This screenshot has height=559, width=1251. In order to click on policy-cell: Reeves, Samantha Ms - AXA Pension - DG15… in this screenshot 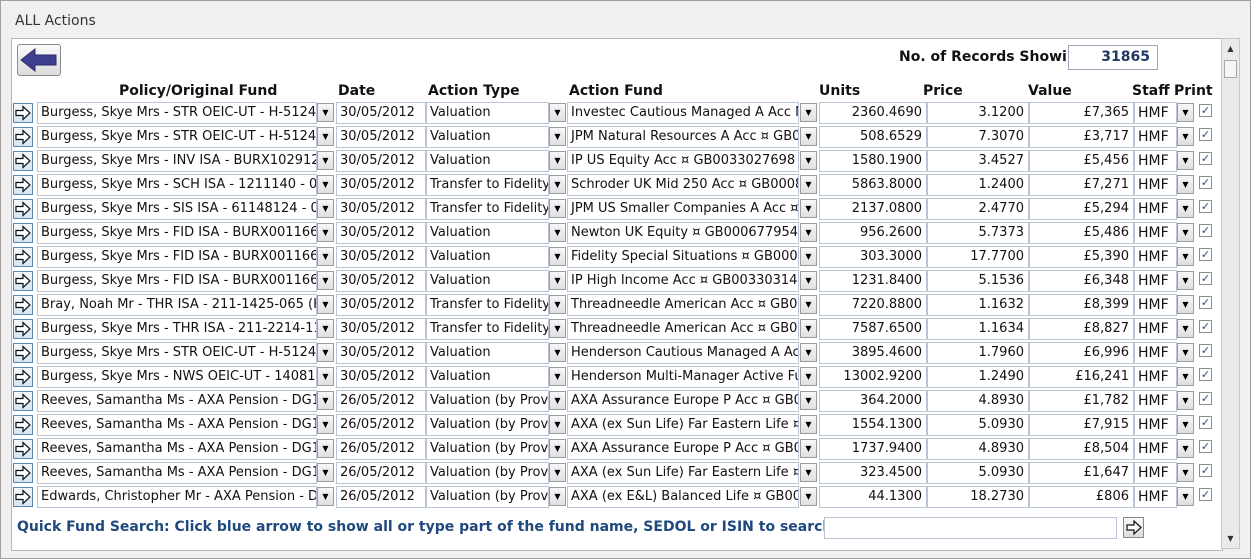, I will do `click(177, 425)`.